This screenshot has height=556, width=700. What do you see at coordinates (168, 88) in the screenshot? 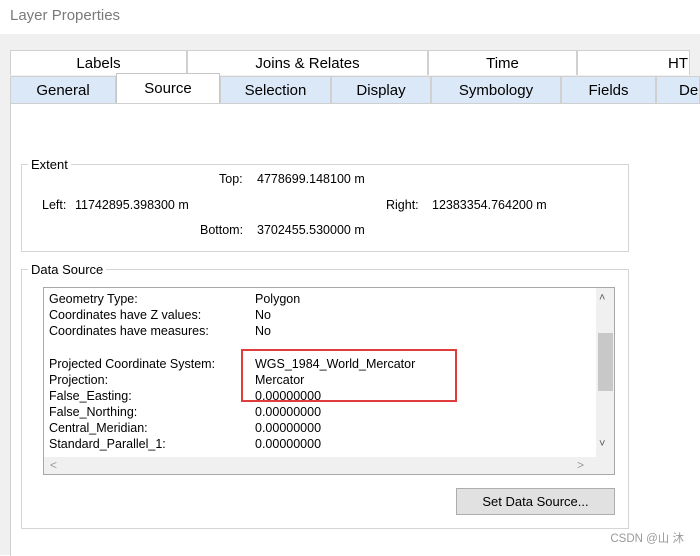
I see `tab-source: Source` at bounding box center [168, 88].